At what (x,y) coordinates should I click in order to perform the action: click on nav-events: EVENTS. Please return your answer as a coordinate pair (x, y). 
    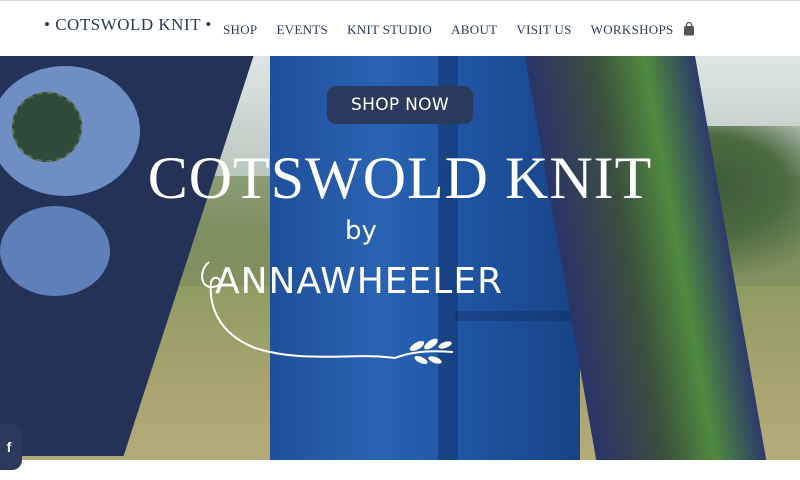
    Looking at the image, I should click on (302, 30).